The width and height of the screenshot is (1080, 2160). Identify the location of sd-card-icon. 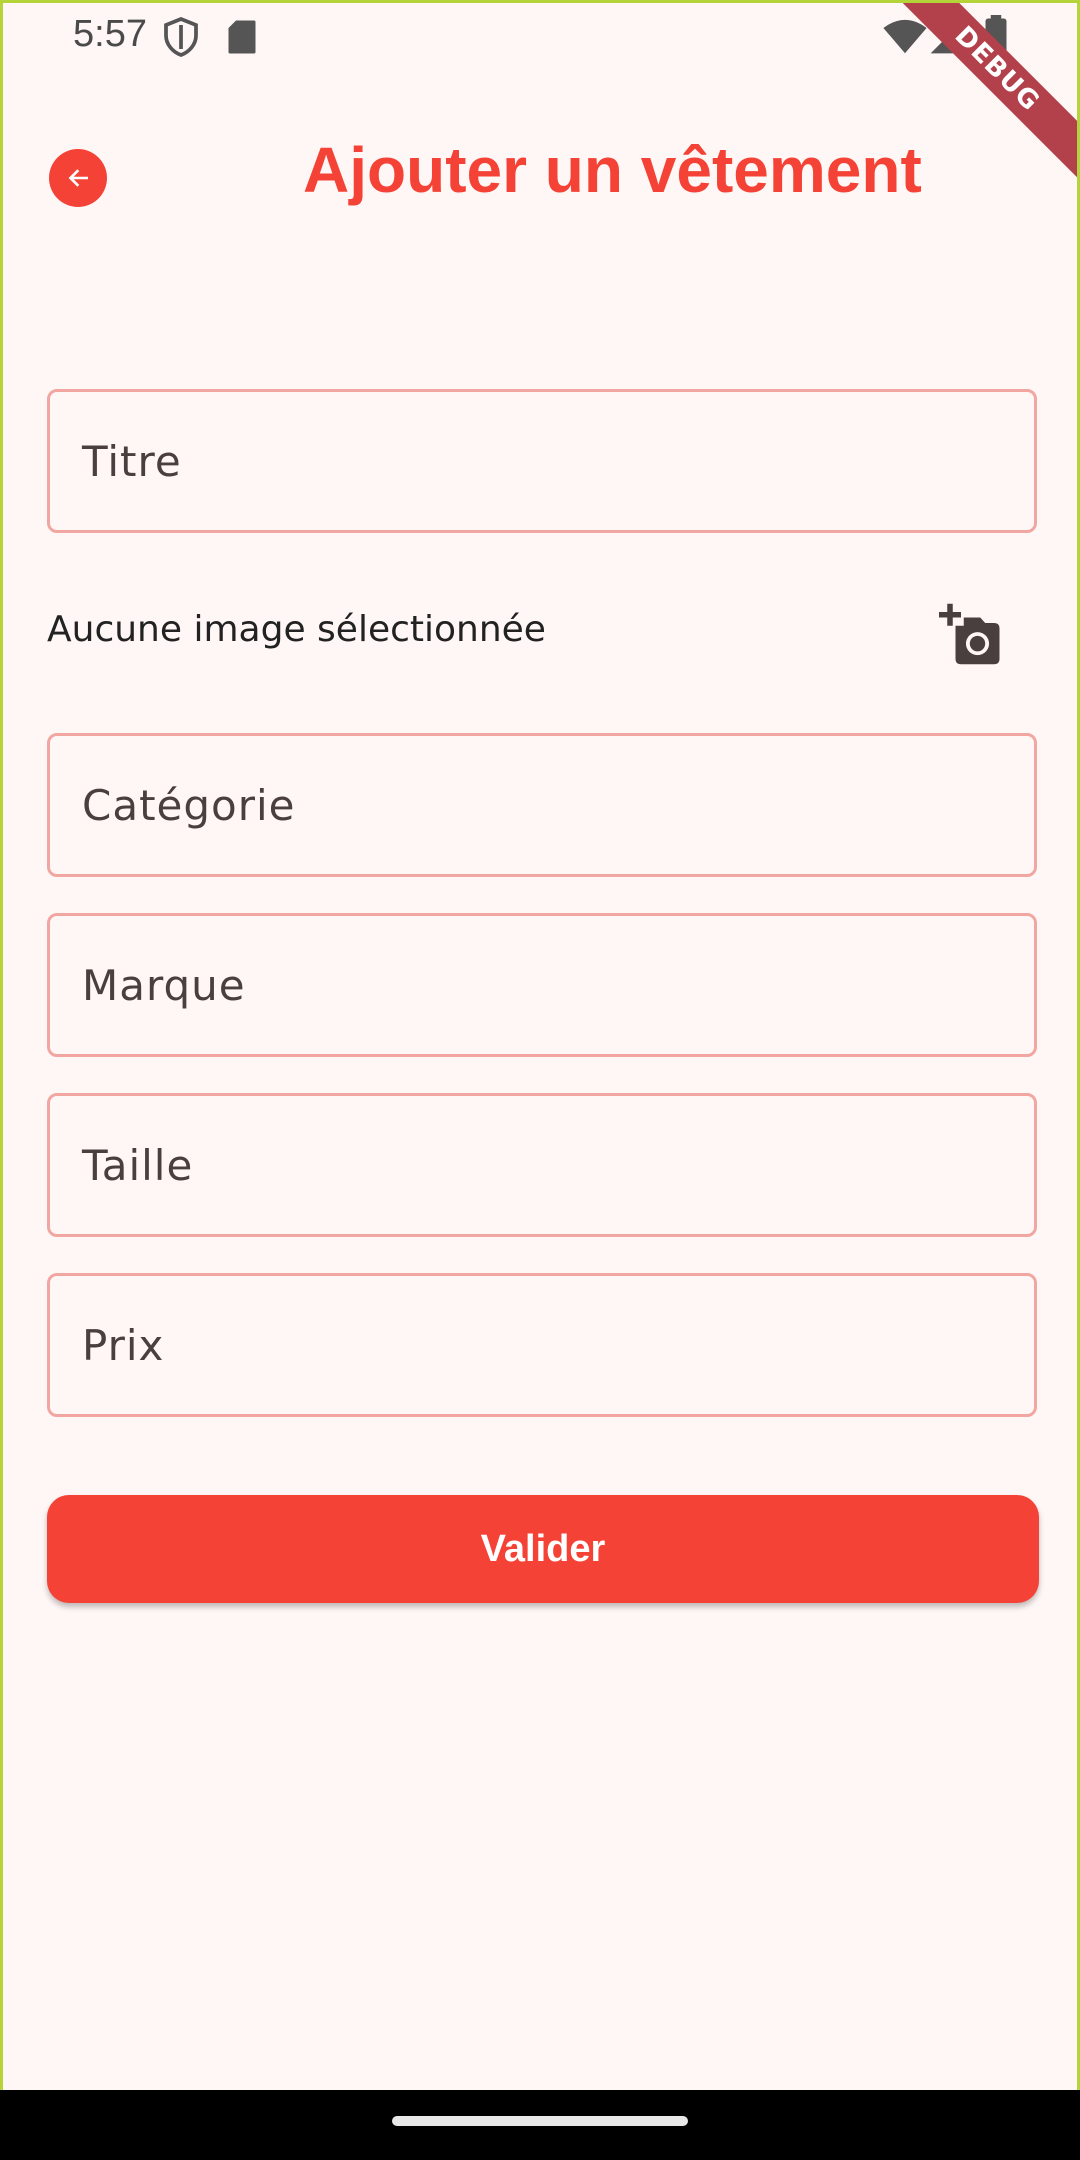
(242, 37).